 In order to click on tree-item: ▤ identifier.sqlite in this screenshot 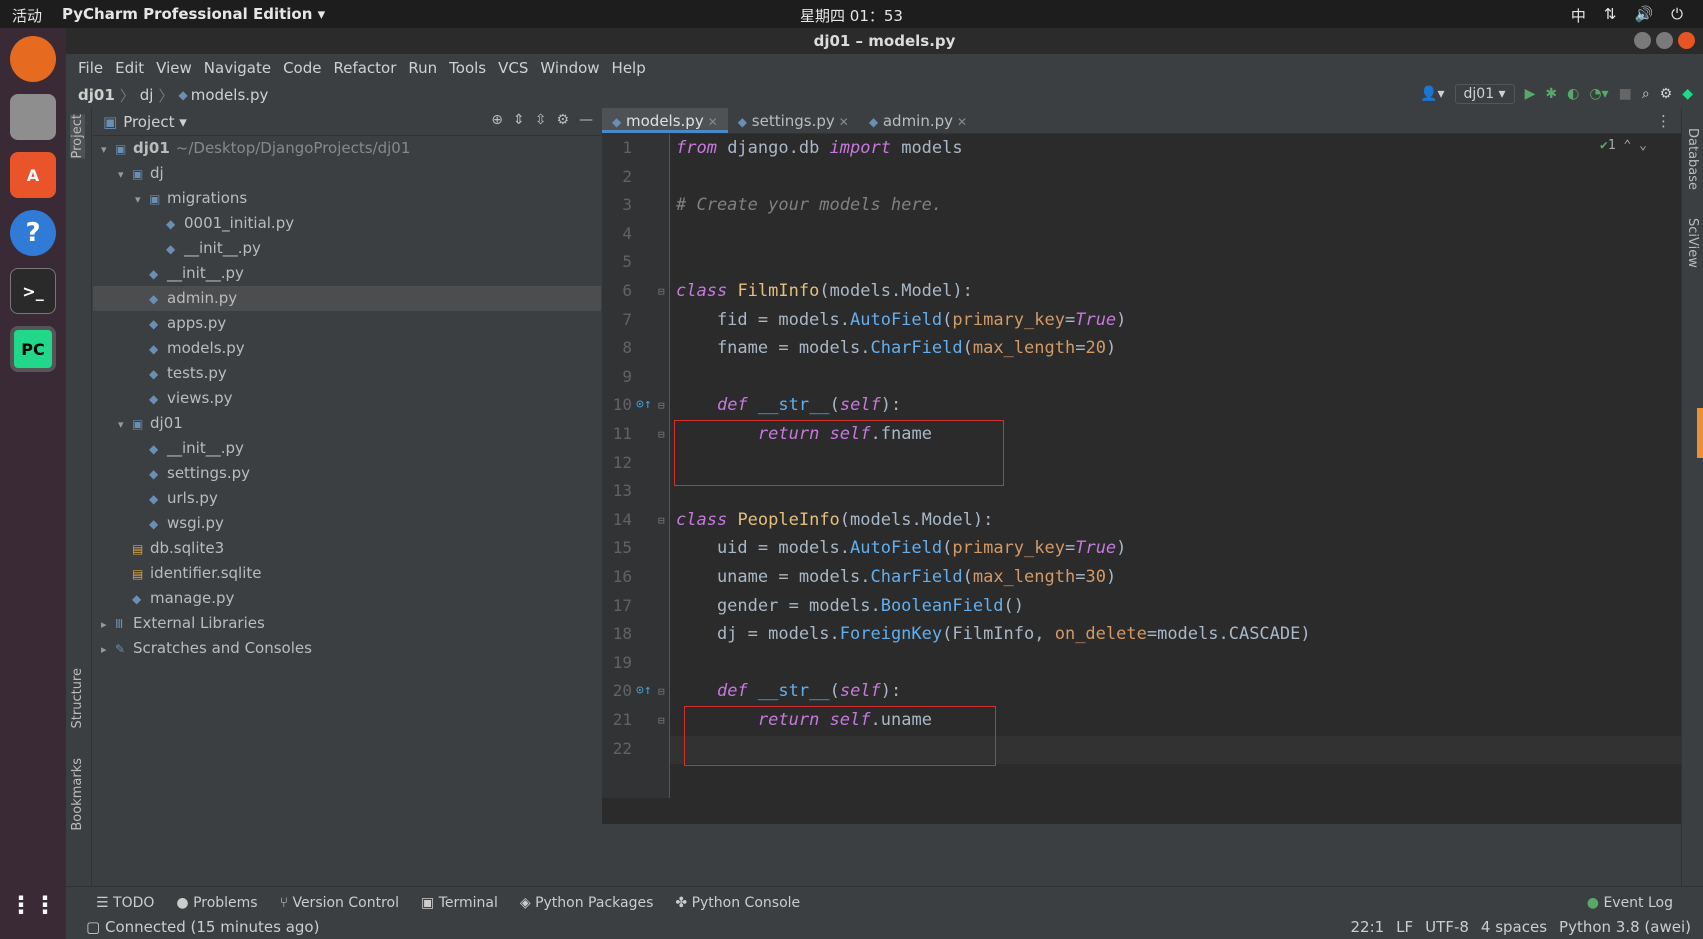, I will do `click(347, 573)`.